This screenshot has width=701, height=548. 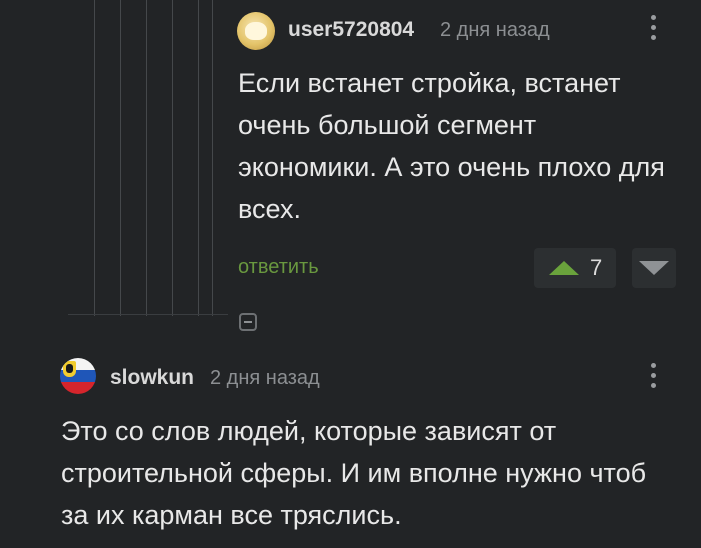 I want to click on reply-button: ответить, so click(x=278, y=267).